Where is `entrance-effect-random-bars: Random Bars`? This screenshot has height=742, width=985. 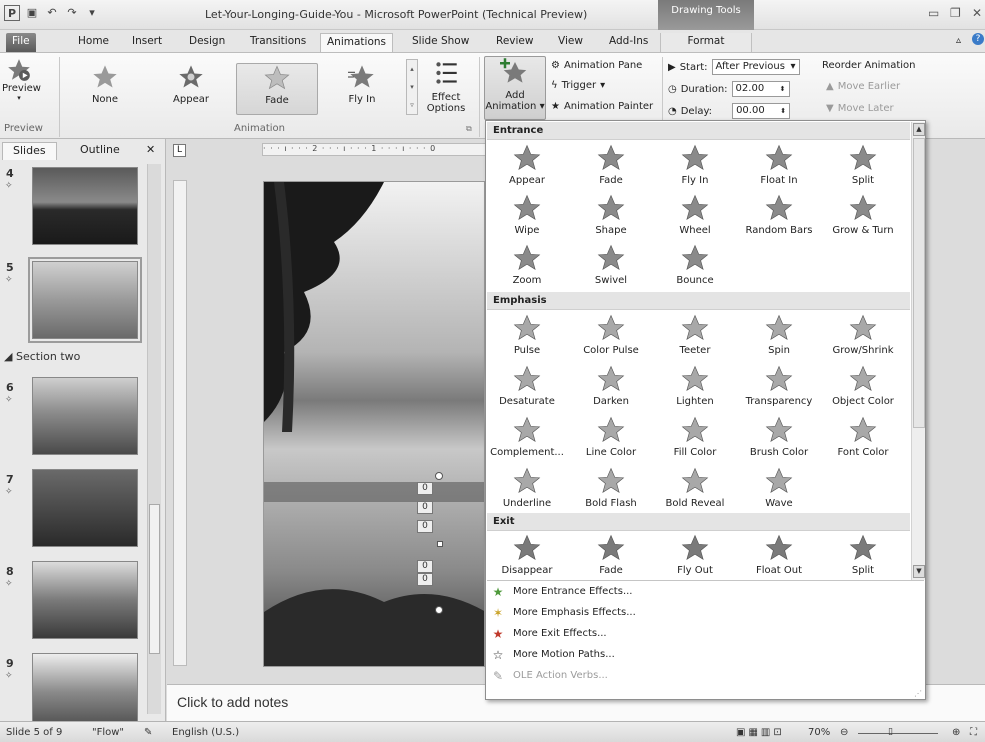
entrance-effect-random-bars: Random Bars is located at coordinates (779, 214).